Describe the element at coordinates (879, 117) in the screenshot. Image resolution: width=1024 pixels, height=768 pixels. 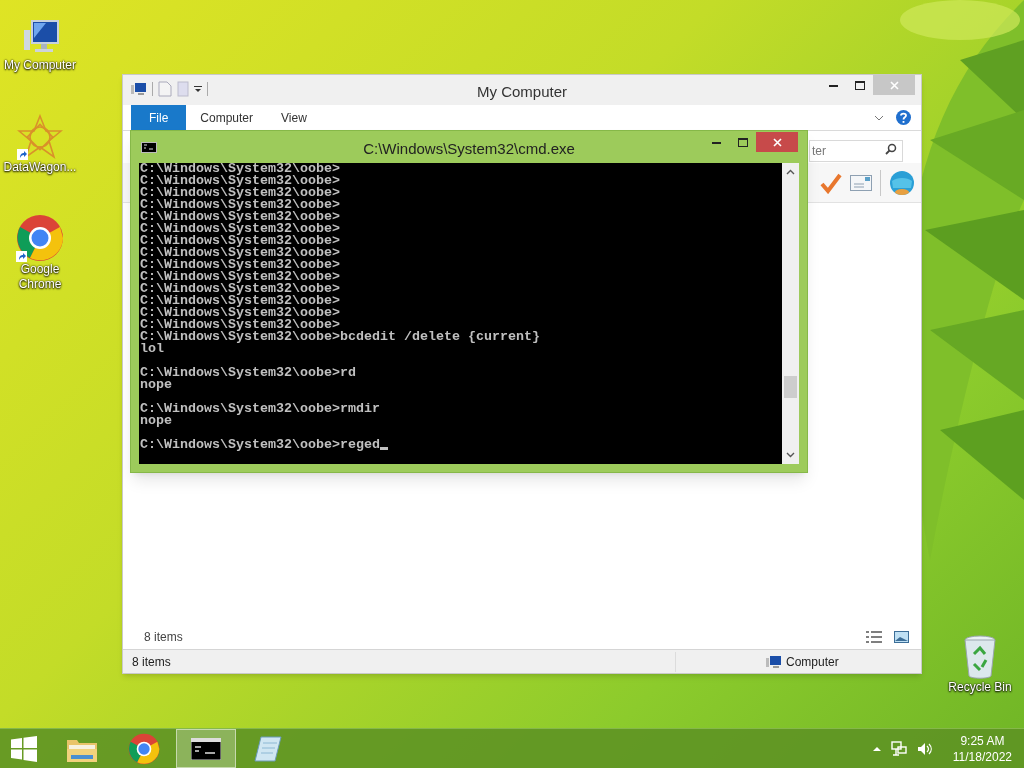
I see `chevron-down-icon` at that location.